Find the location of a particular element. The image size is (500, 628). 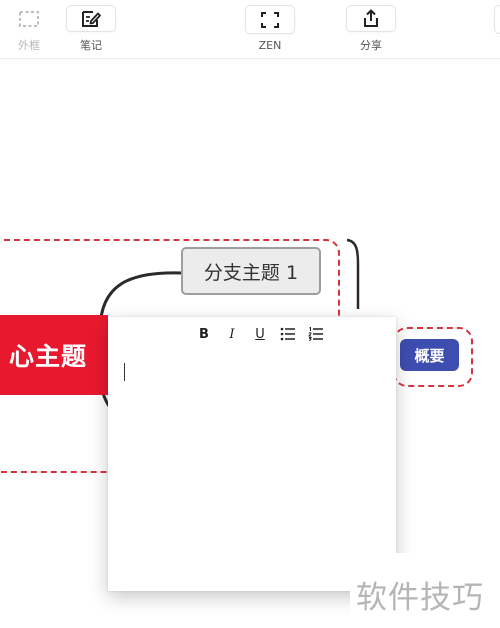

note-button is located at coordinates (91, 18).